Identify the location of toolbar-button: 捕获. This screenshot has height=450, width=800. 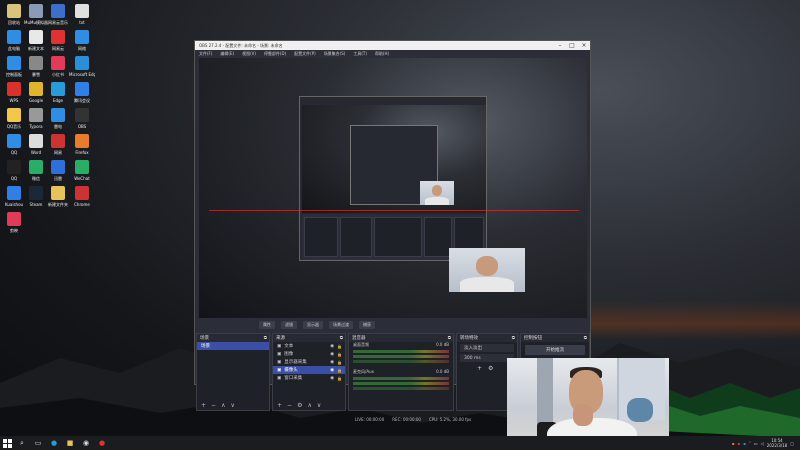
(367, 325).